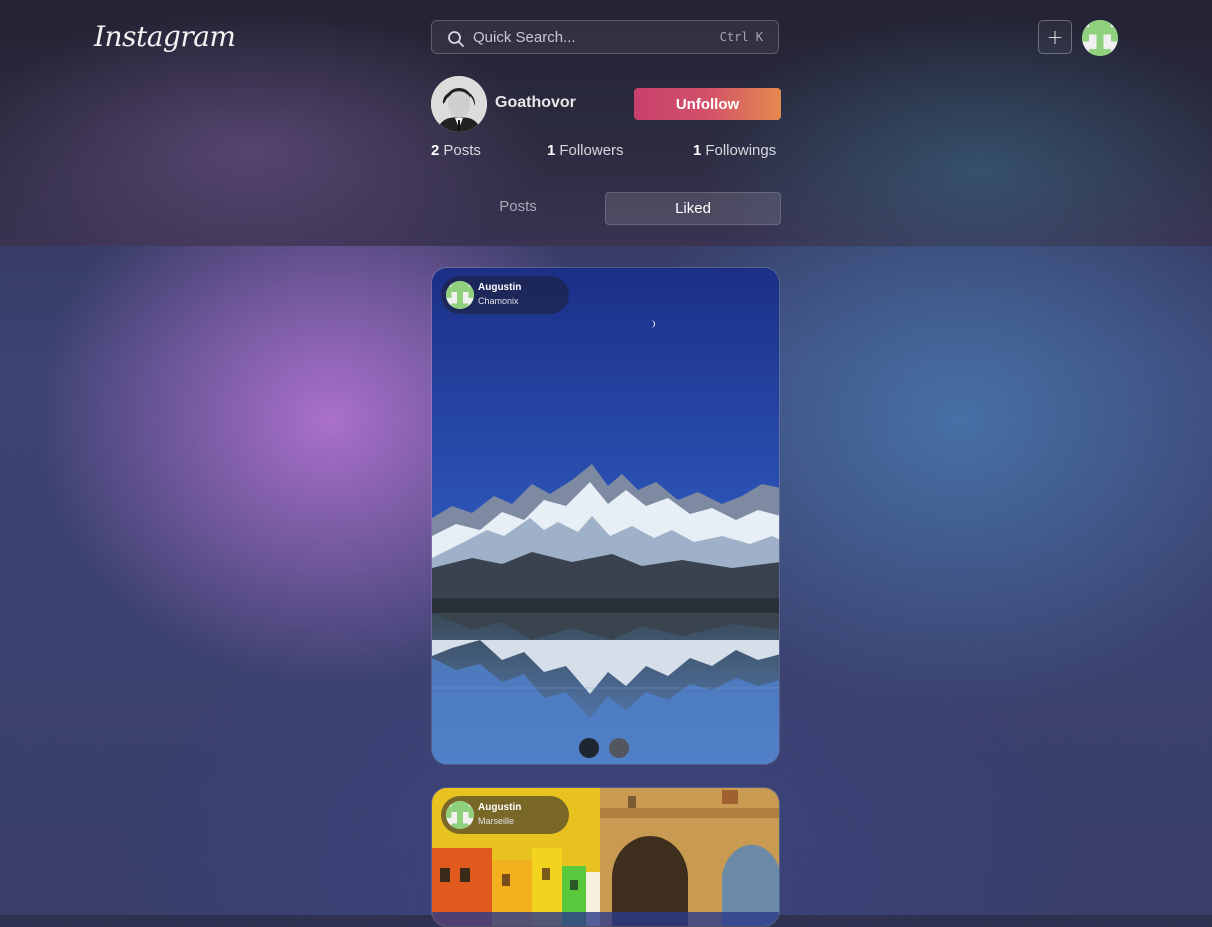 This screenshot has width=1212, height=927. Describe the element at coordinates (741, 37) in the screenshot. I see `search-shortcut-hint: Ctrl K` at that location.